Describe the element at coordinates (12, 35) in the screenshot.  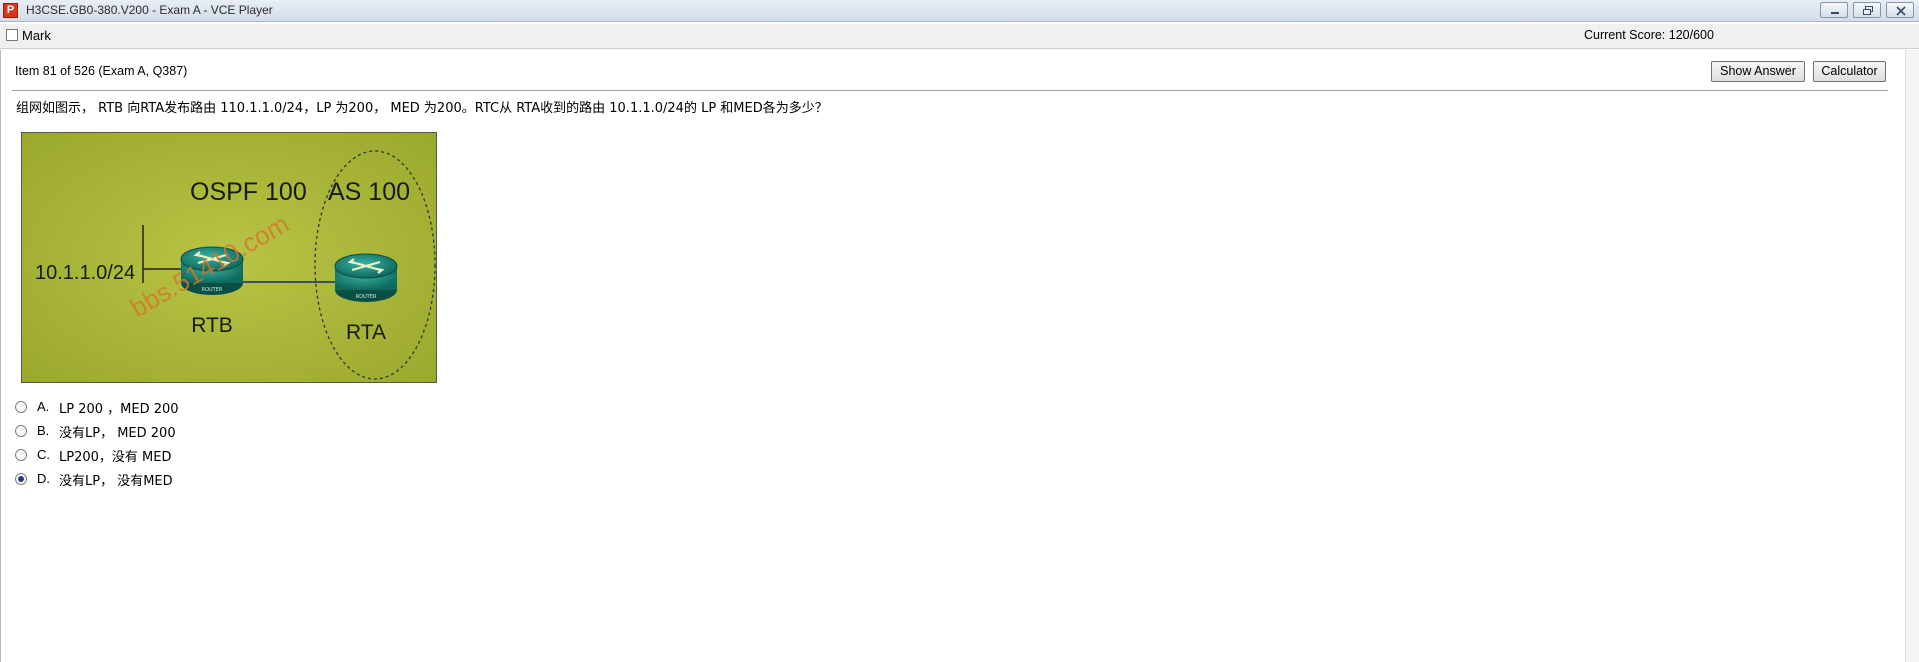
I see `mark-checkbox` at that location.